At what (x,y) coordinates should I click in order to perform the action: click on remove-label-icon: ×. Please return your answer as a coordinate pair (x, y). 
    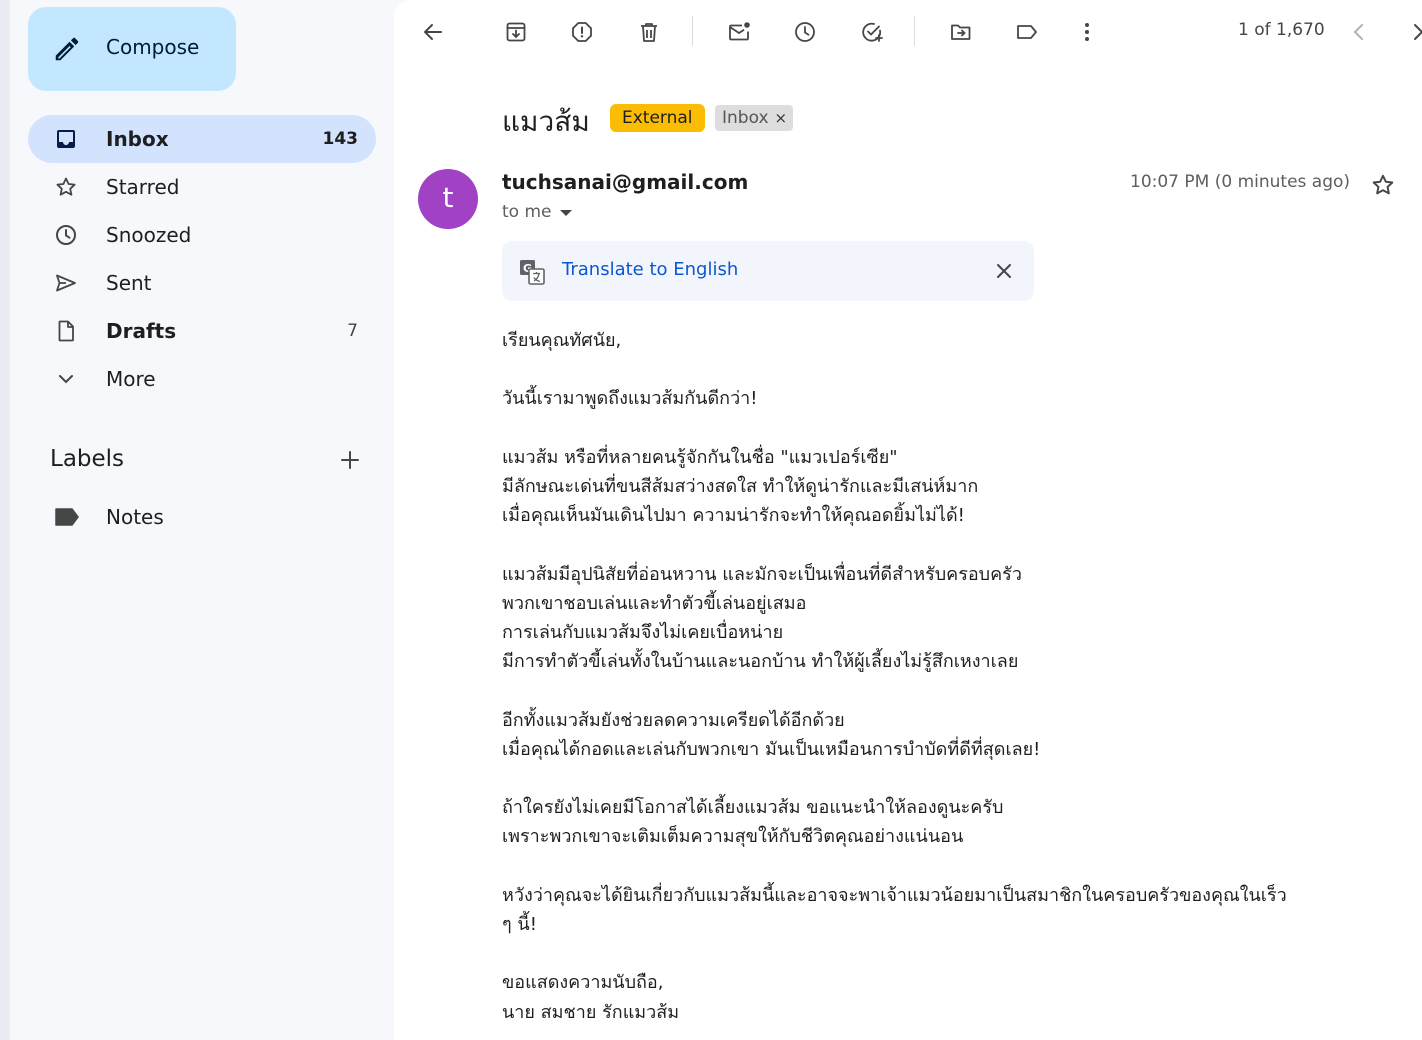
    Looking at the image, I should click on (781, 118).